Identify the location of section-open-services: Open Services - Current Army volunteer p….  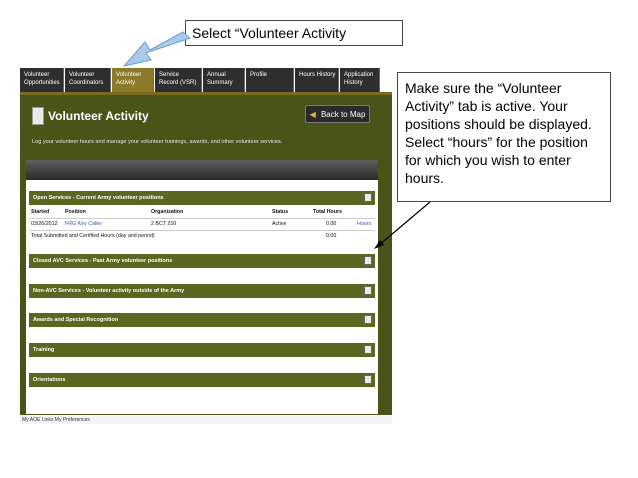
(202, 198).